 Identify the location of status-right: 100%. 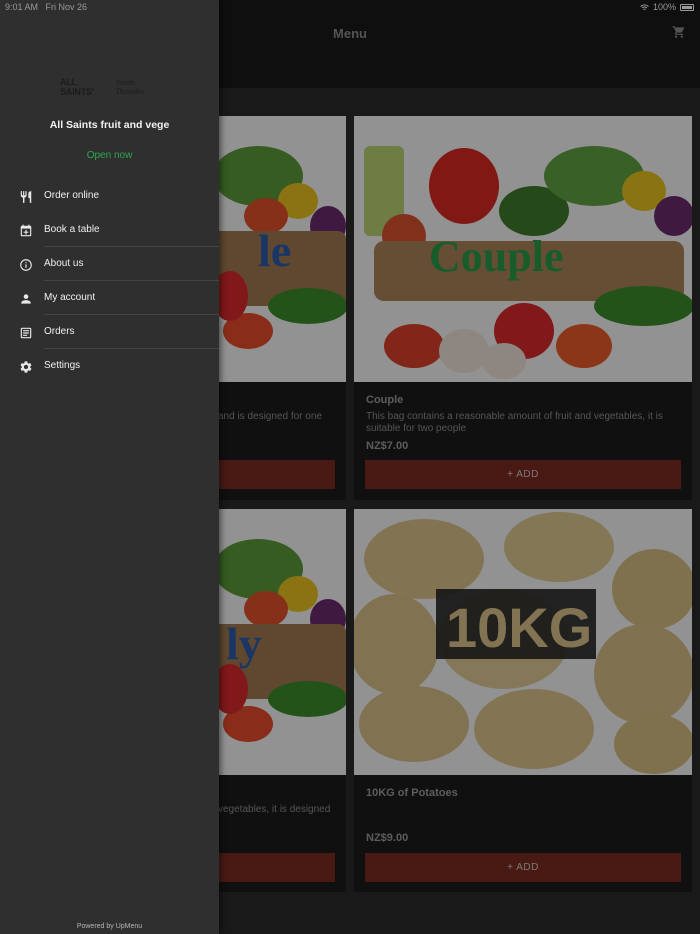
(667, 7).